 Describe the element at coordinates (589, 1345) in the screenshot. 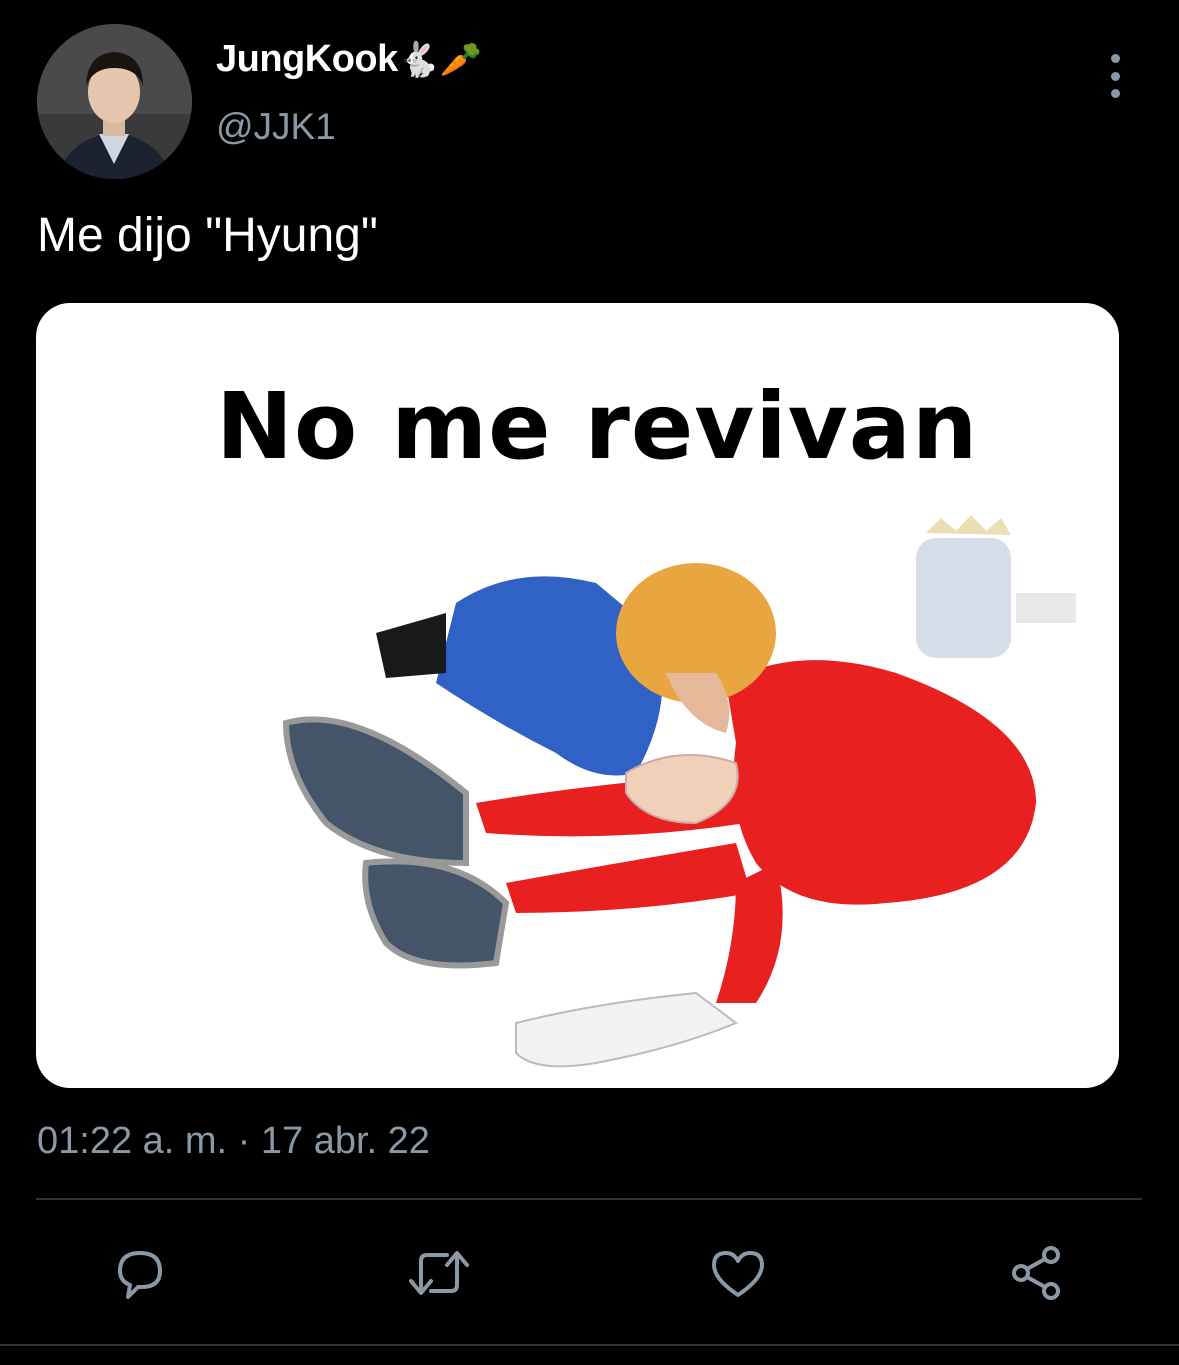

I see `bottom-divider` at that location.